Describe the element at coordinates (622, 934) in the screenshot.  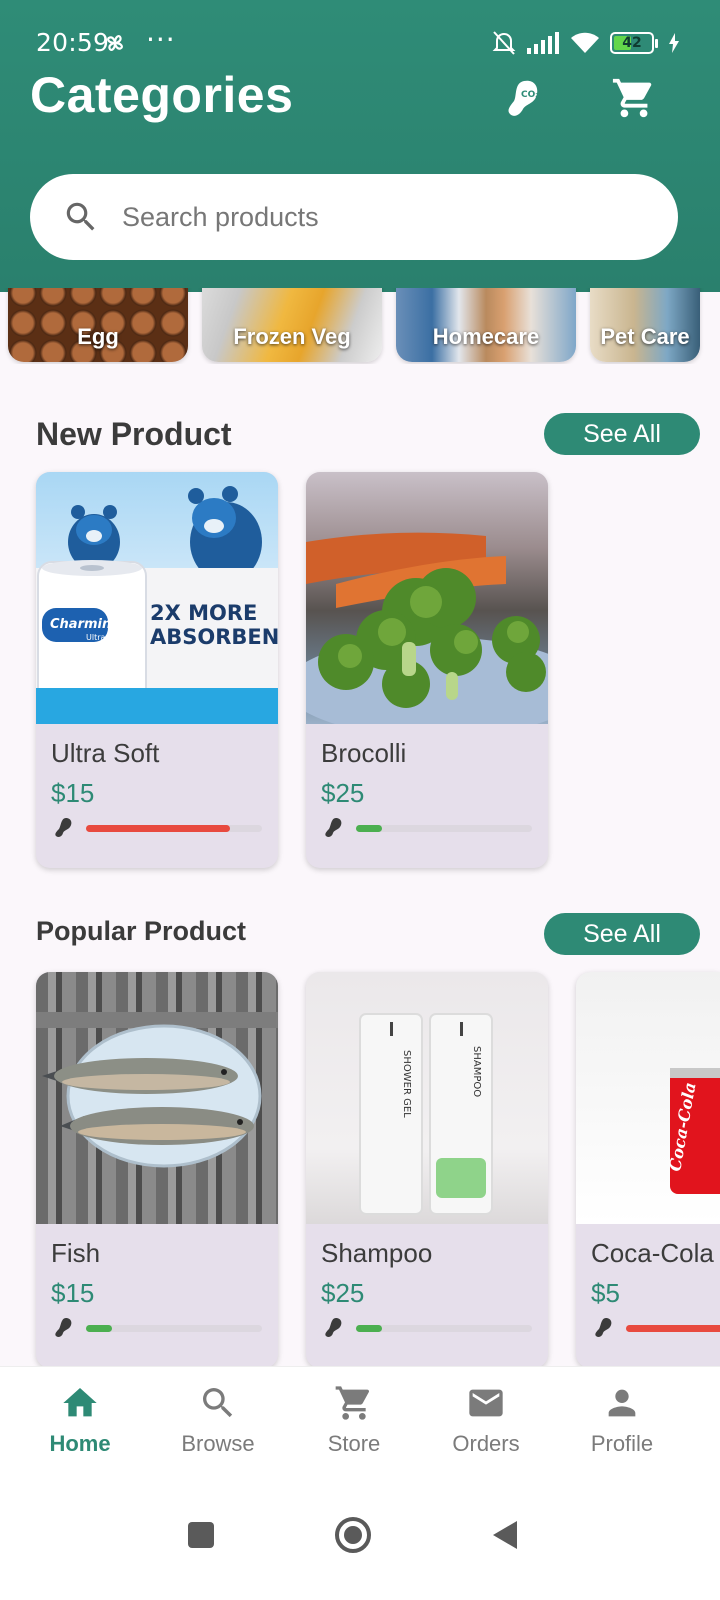
I see `popular-product-see-all-button: See All` at that location.